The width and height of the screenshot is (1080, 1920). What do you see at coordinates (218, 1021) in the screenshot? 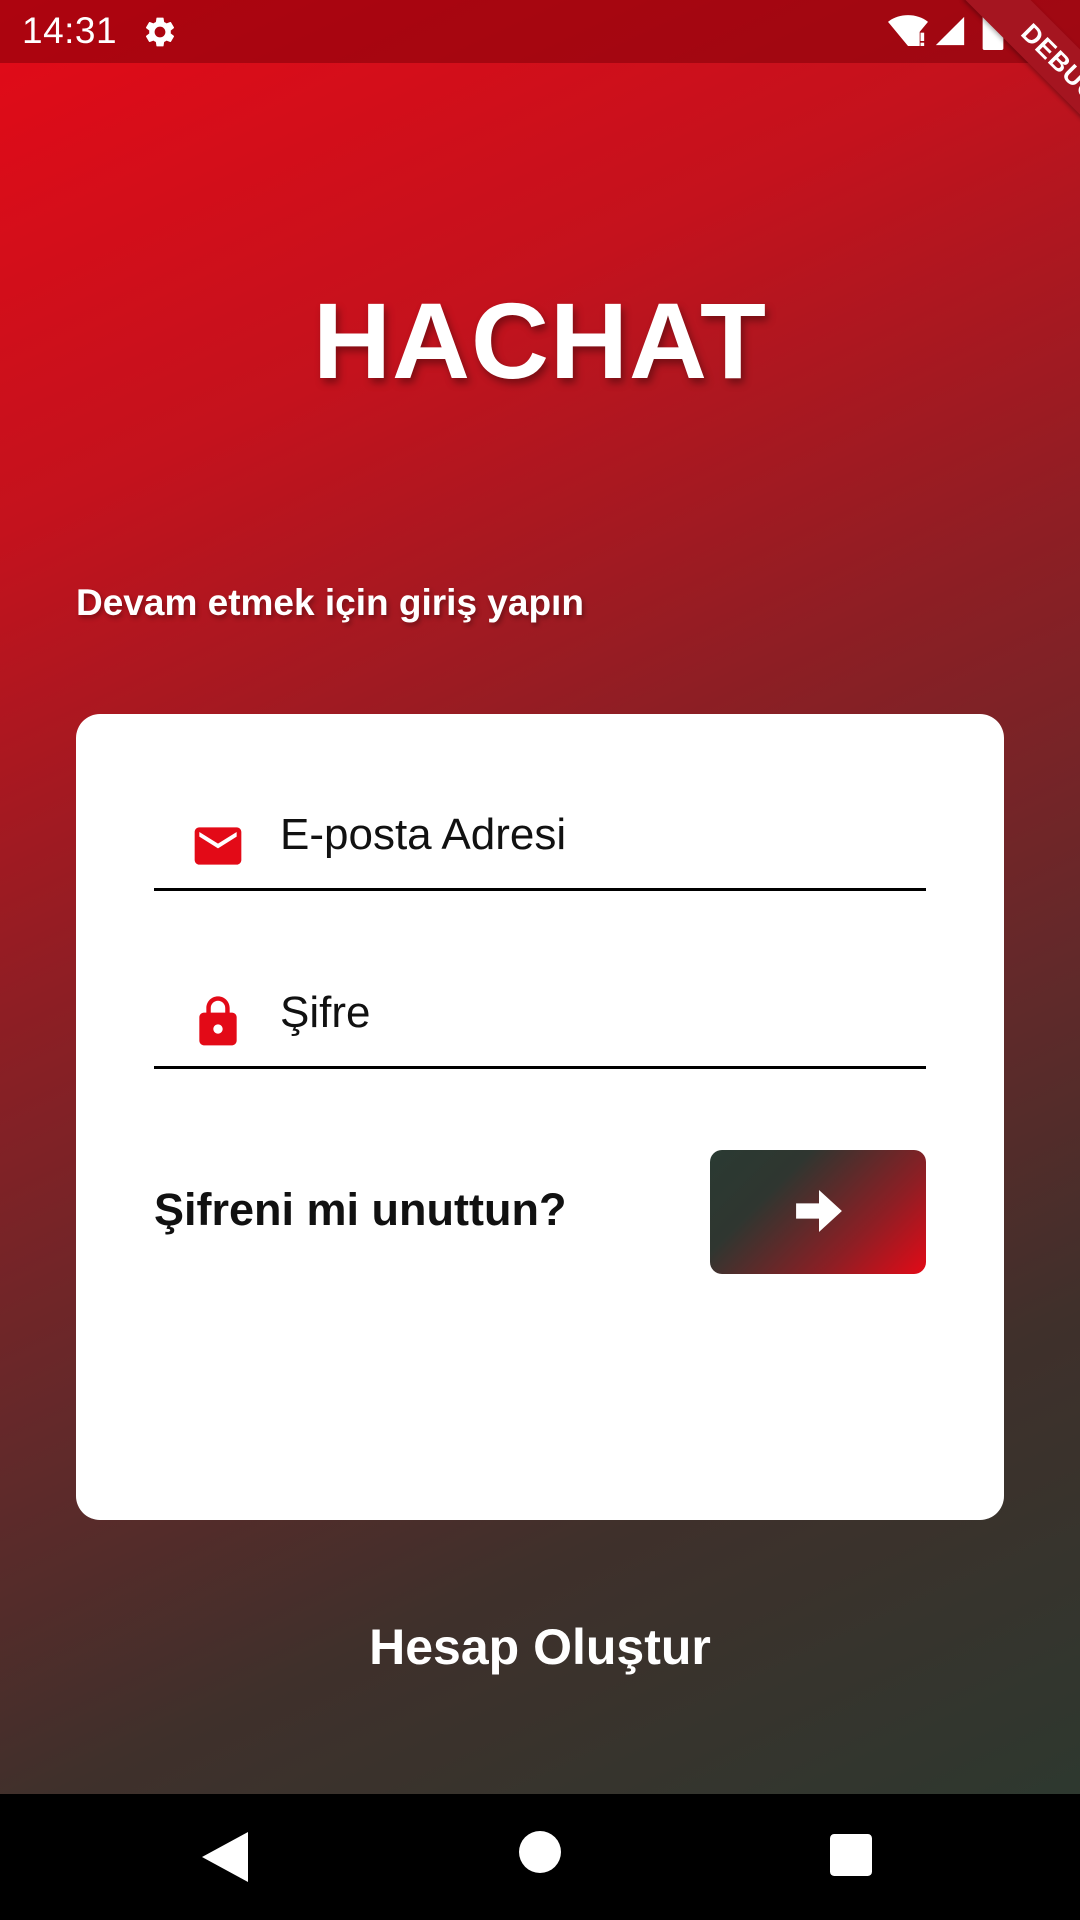
I see `lock-icon` at bounding box center [218, 1021].